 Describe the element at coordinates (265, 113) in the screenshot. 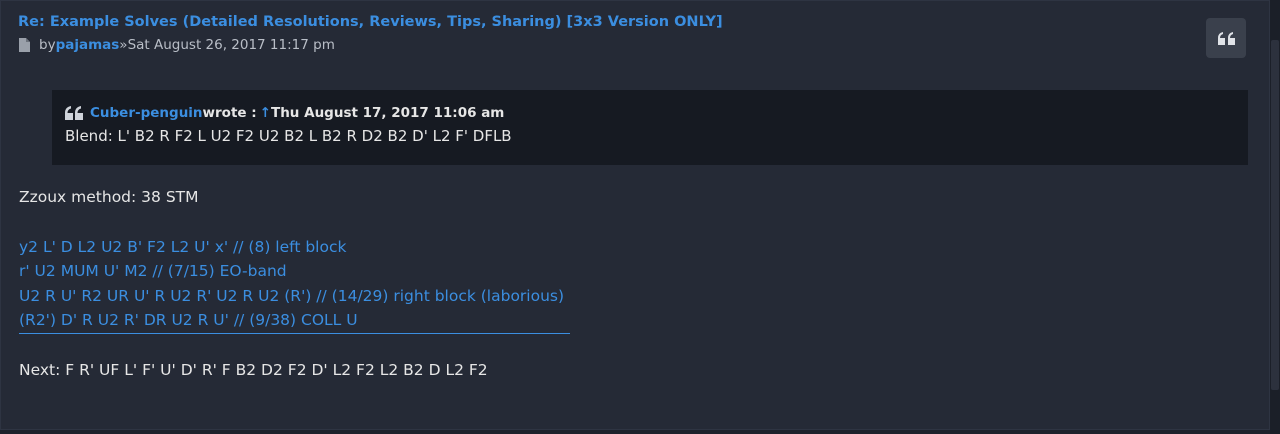

I see `jump-to-post-link: ↑` at that location.